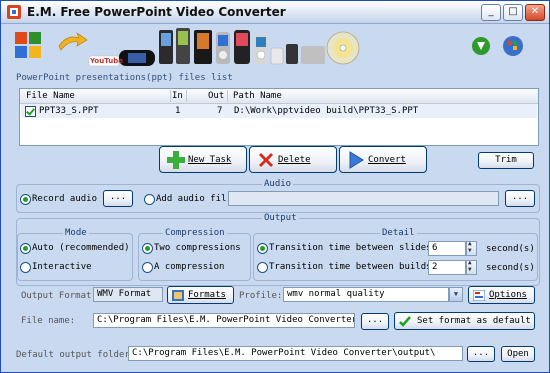 The image size is (550, 373). I want to click on devices-illustration, so click(269, 47).